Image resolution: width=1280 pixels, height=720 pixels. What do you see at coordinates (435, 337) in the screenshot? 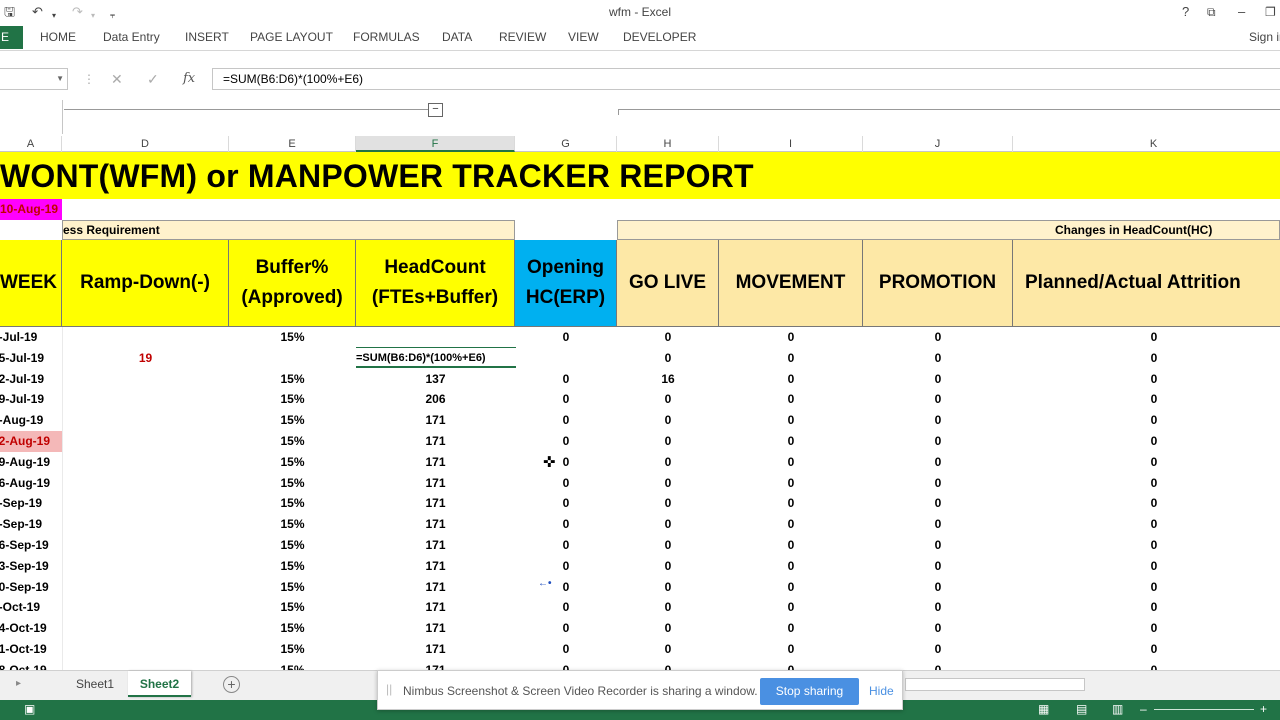
I see `headcount-cell` at bounding box center [435, 337].